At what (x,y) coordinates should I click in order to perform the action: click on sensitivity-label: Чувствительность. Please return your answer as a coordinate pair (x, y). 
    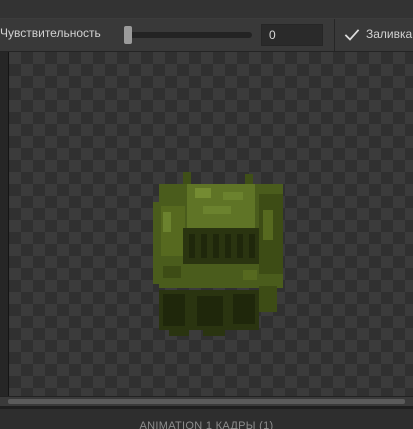
    Looking at the image, I should click on (50, 33).